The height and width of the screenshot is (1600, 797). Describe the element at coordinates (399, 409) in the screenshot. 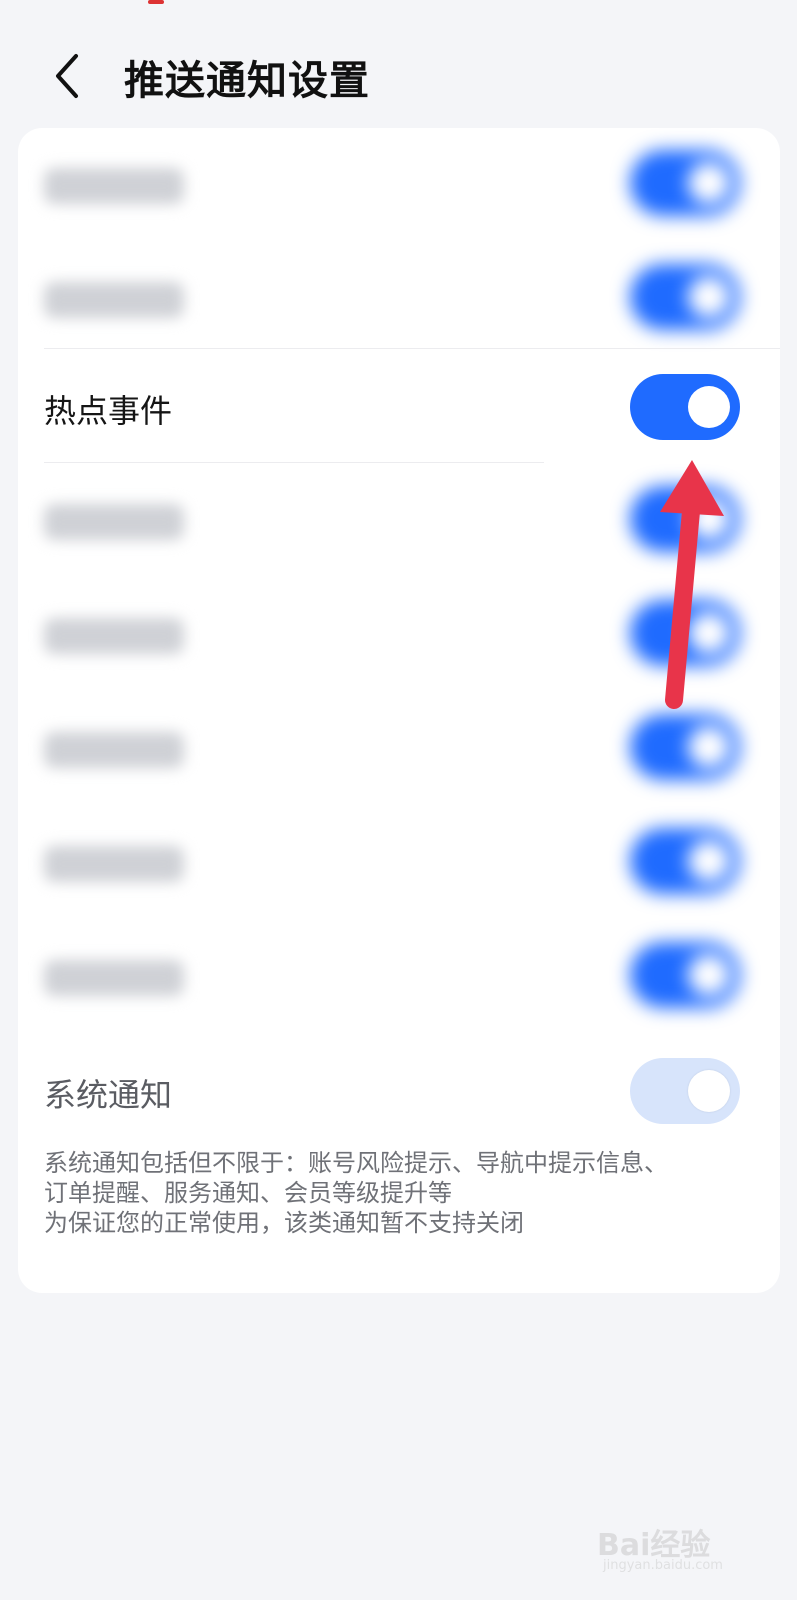

I see `setting-row-hot-events: 热点事件` at that location.